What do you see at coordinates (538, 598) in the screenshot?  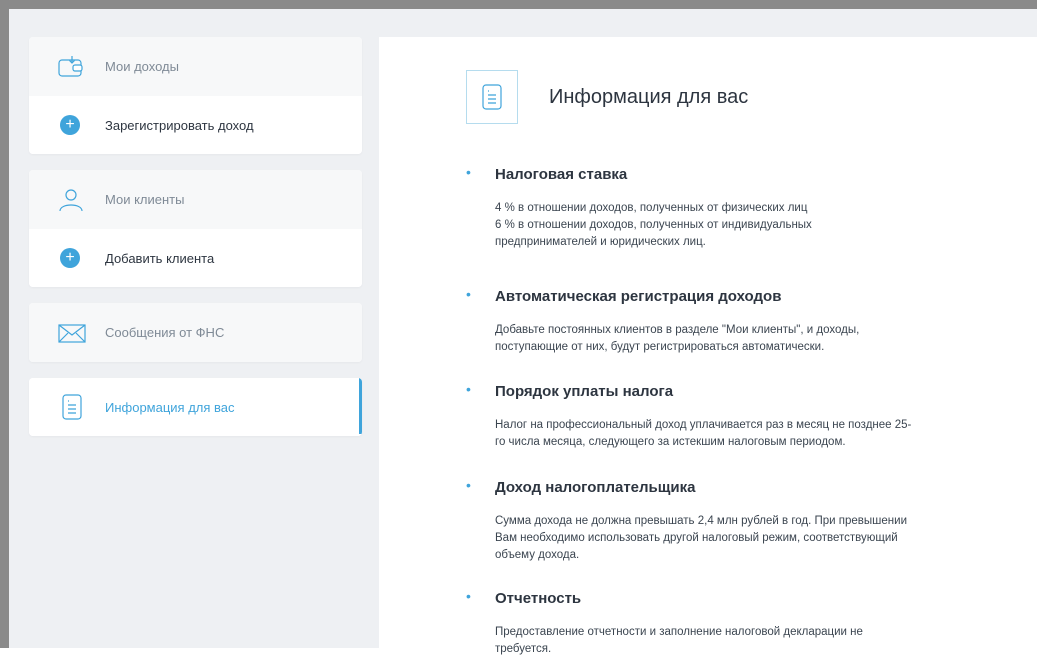 I see `section-title: Отчетность` at bounding box center [538, 598].